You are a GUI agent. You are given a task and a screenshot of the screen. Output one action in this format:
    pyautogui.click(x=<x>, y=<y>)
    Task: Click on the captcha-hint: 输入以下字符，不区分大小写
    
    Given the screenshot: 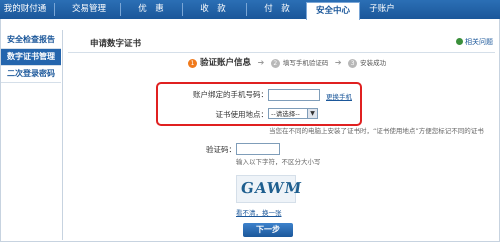 What is the action you would take?
    pyautogui.click(x=278, y=162)
    